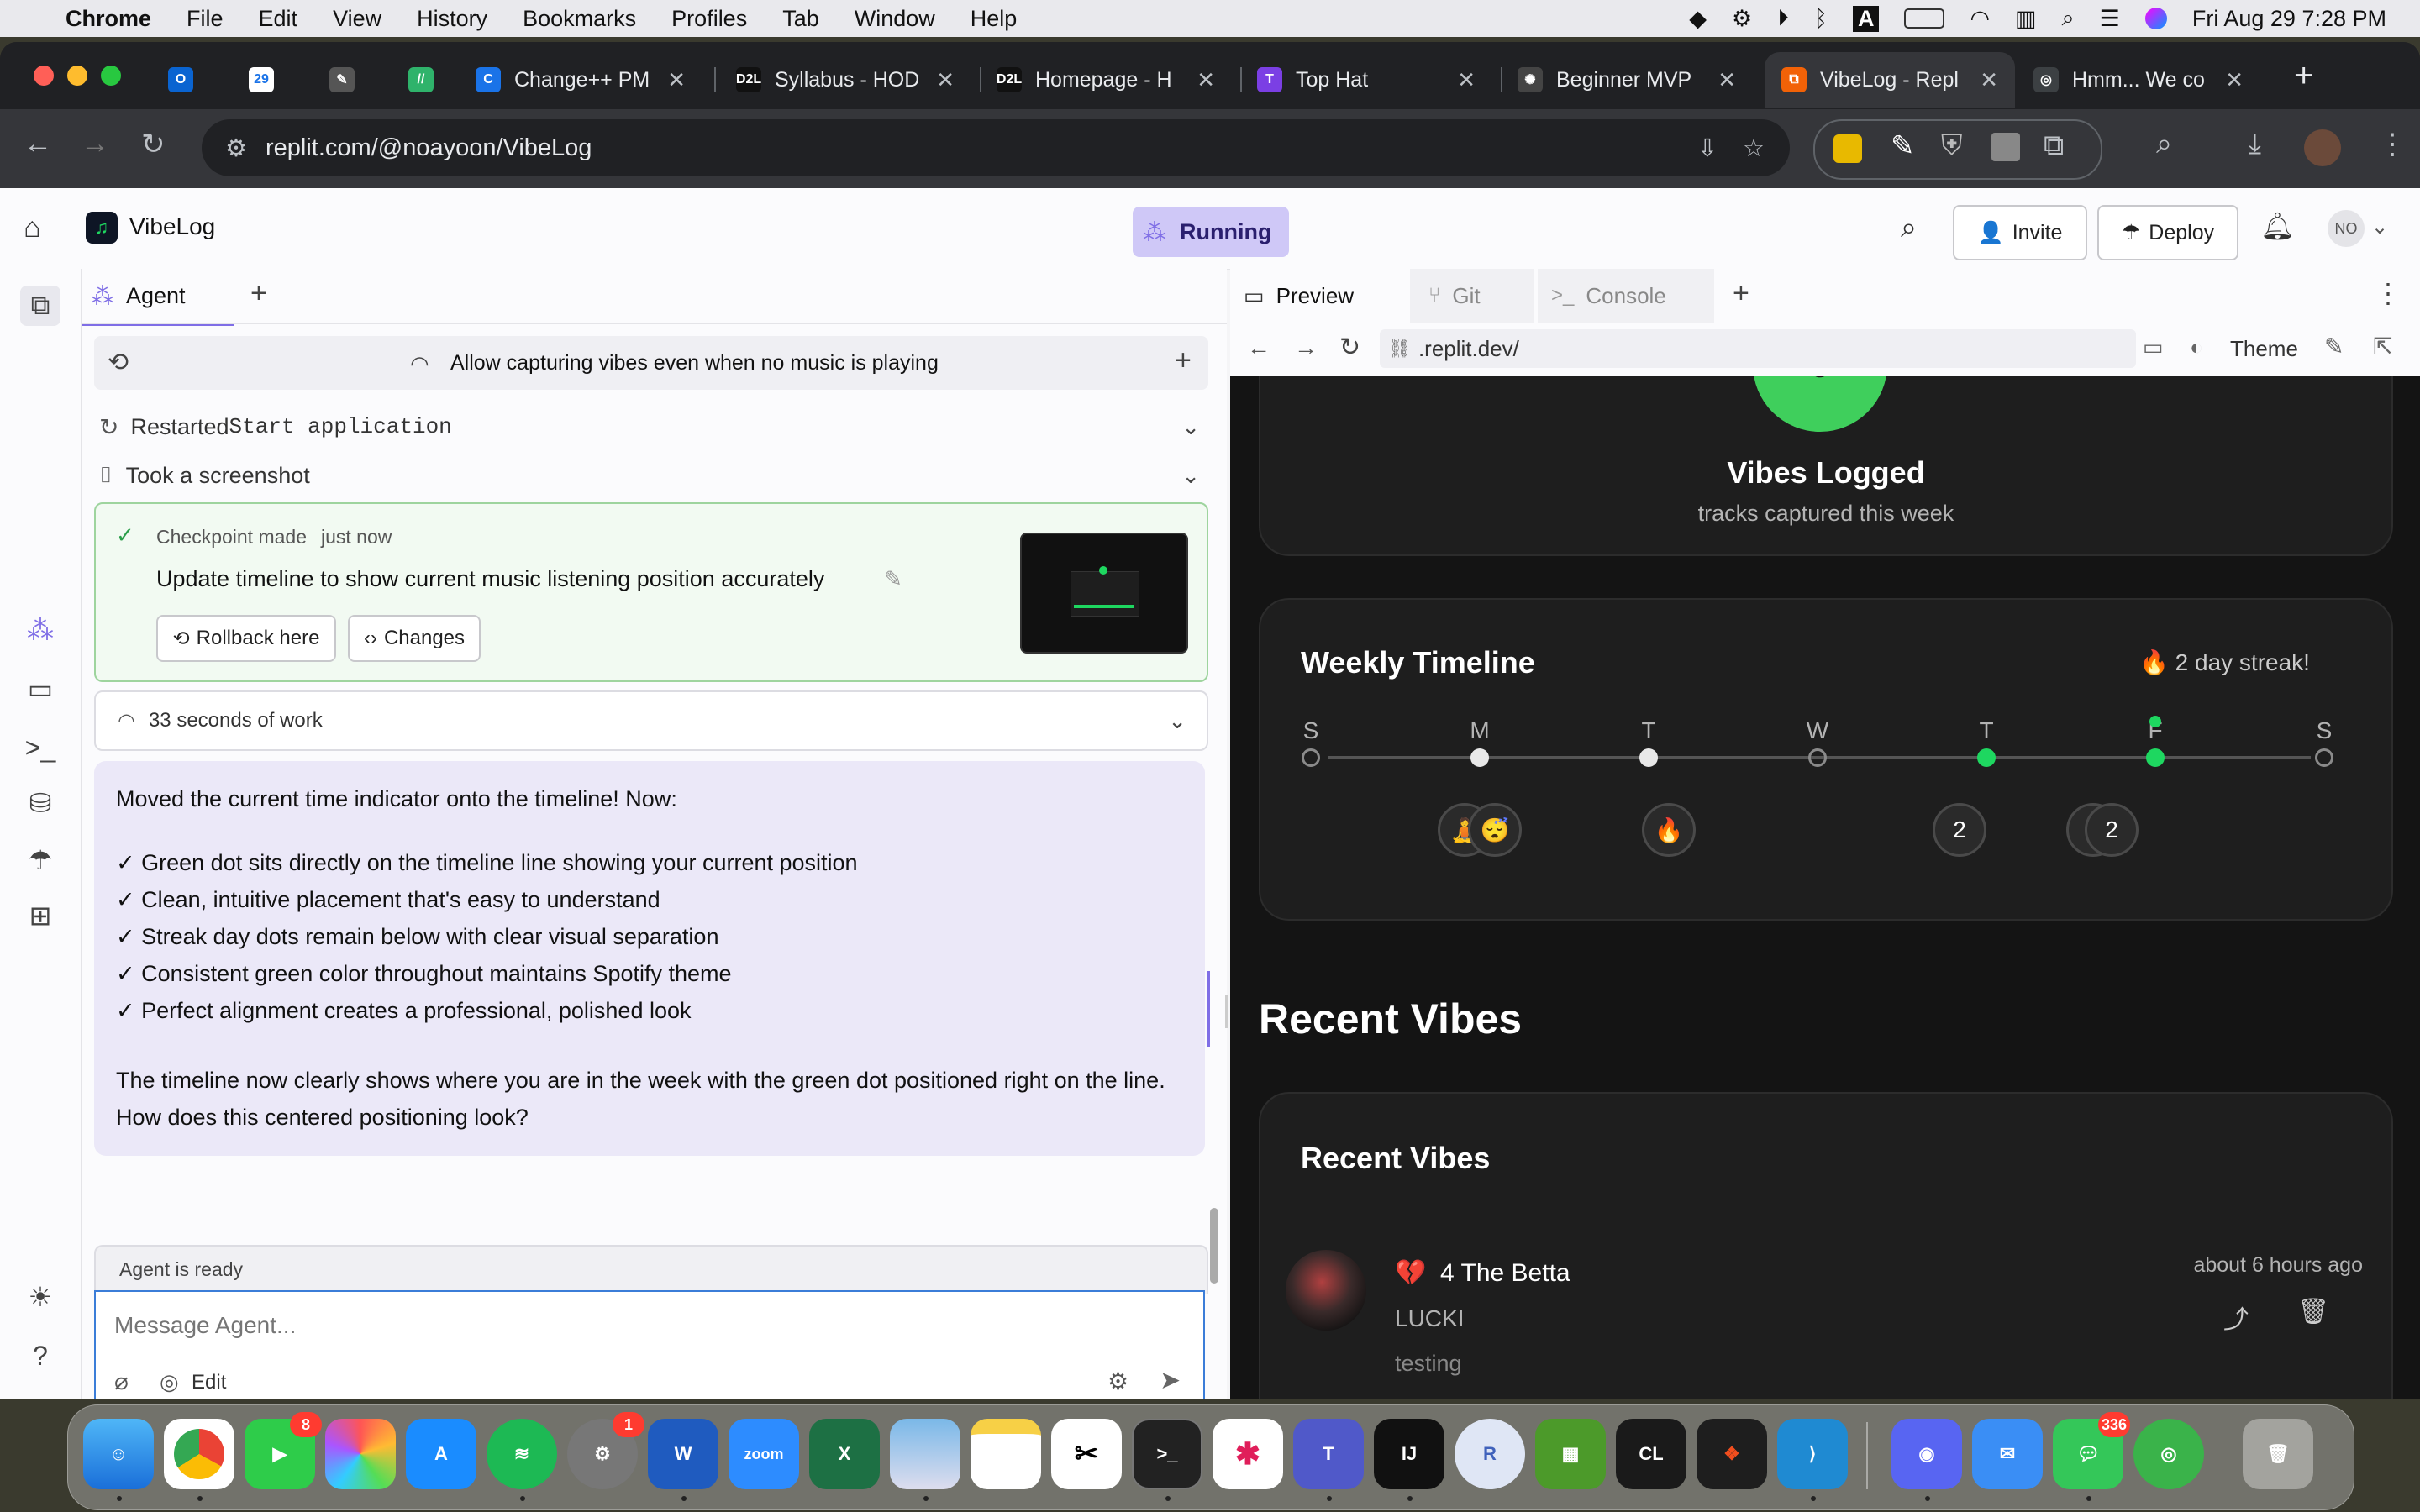  Describe the element at coordinates (452, 19) in the screenshot. I see `menu-history: History` at that location.